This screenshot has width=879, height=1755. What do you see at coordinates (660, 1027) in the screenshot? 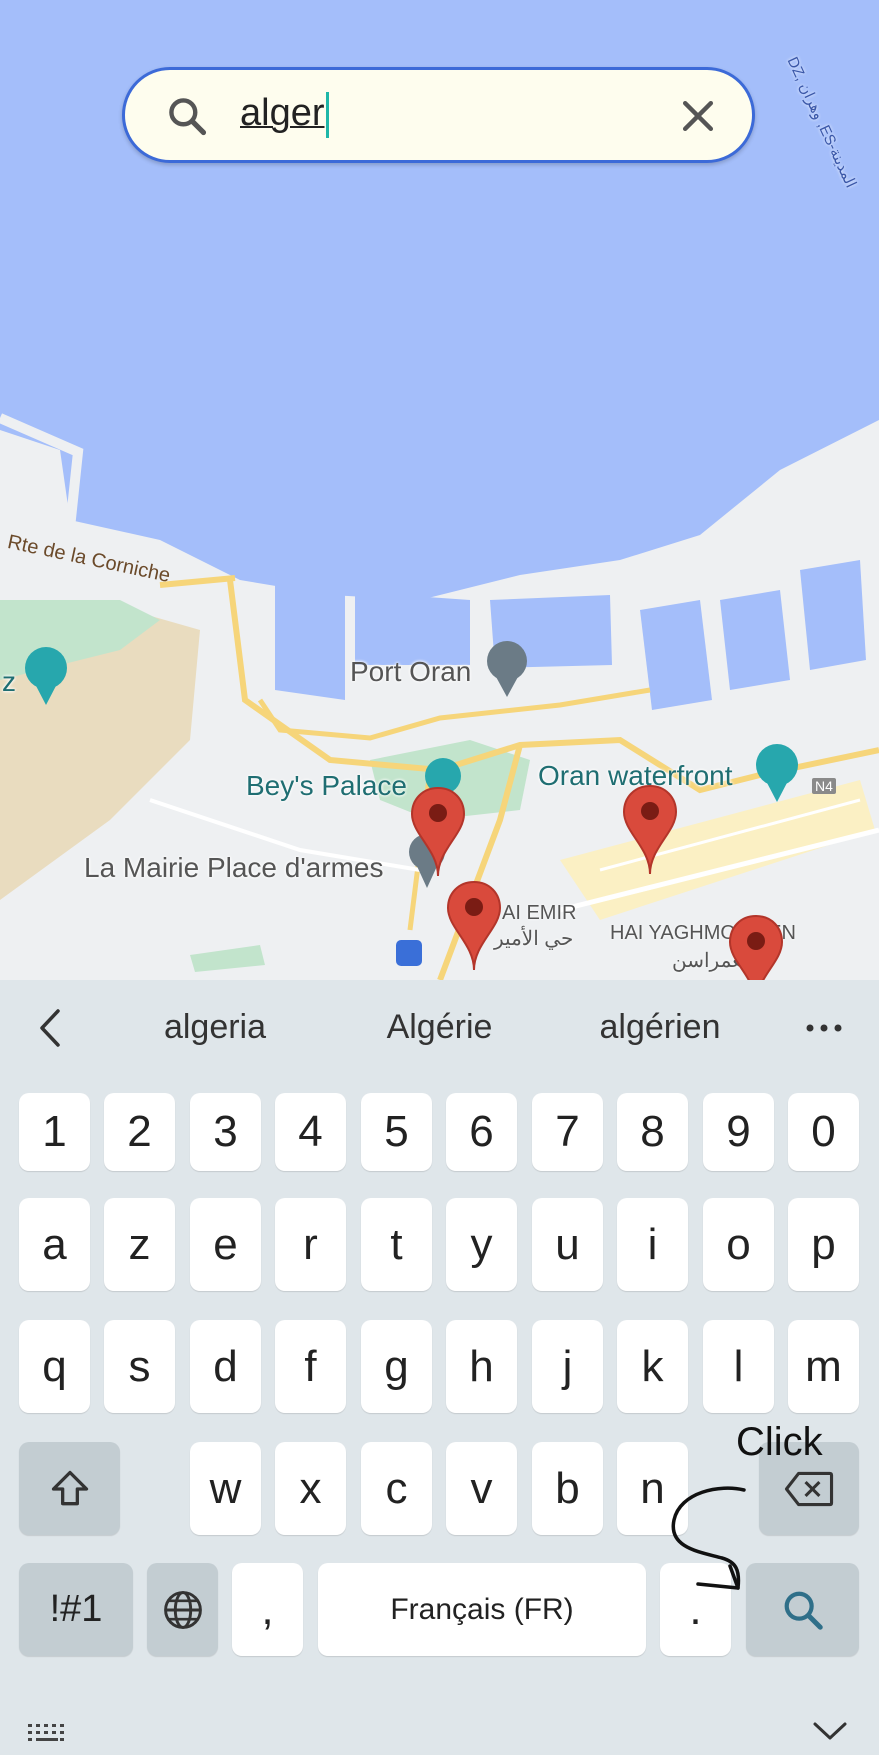
I see `suggestion-3: algérien` at bounding box center [660, 1027].